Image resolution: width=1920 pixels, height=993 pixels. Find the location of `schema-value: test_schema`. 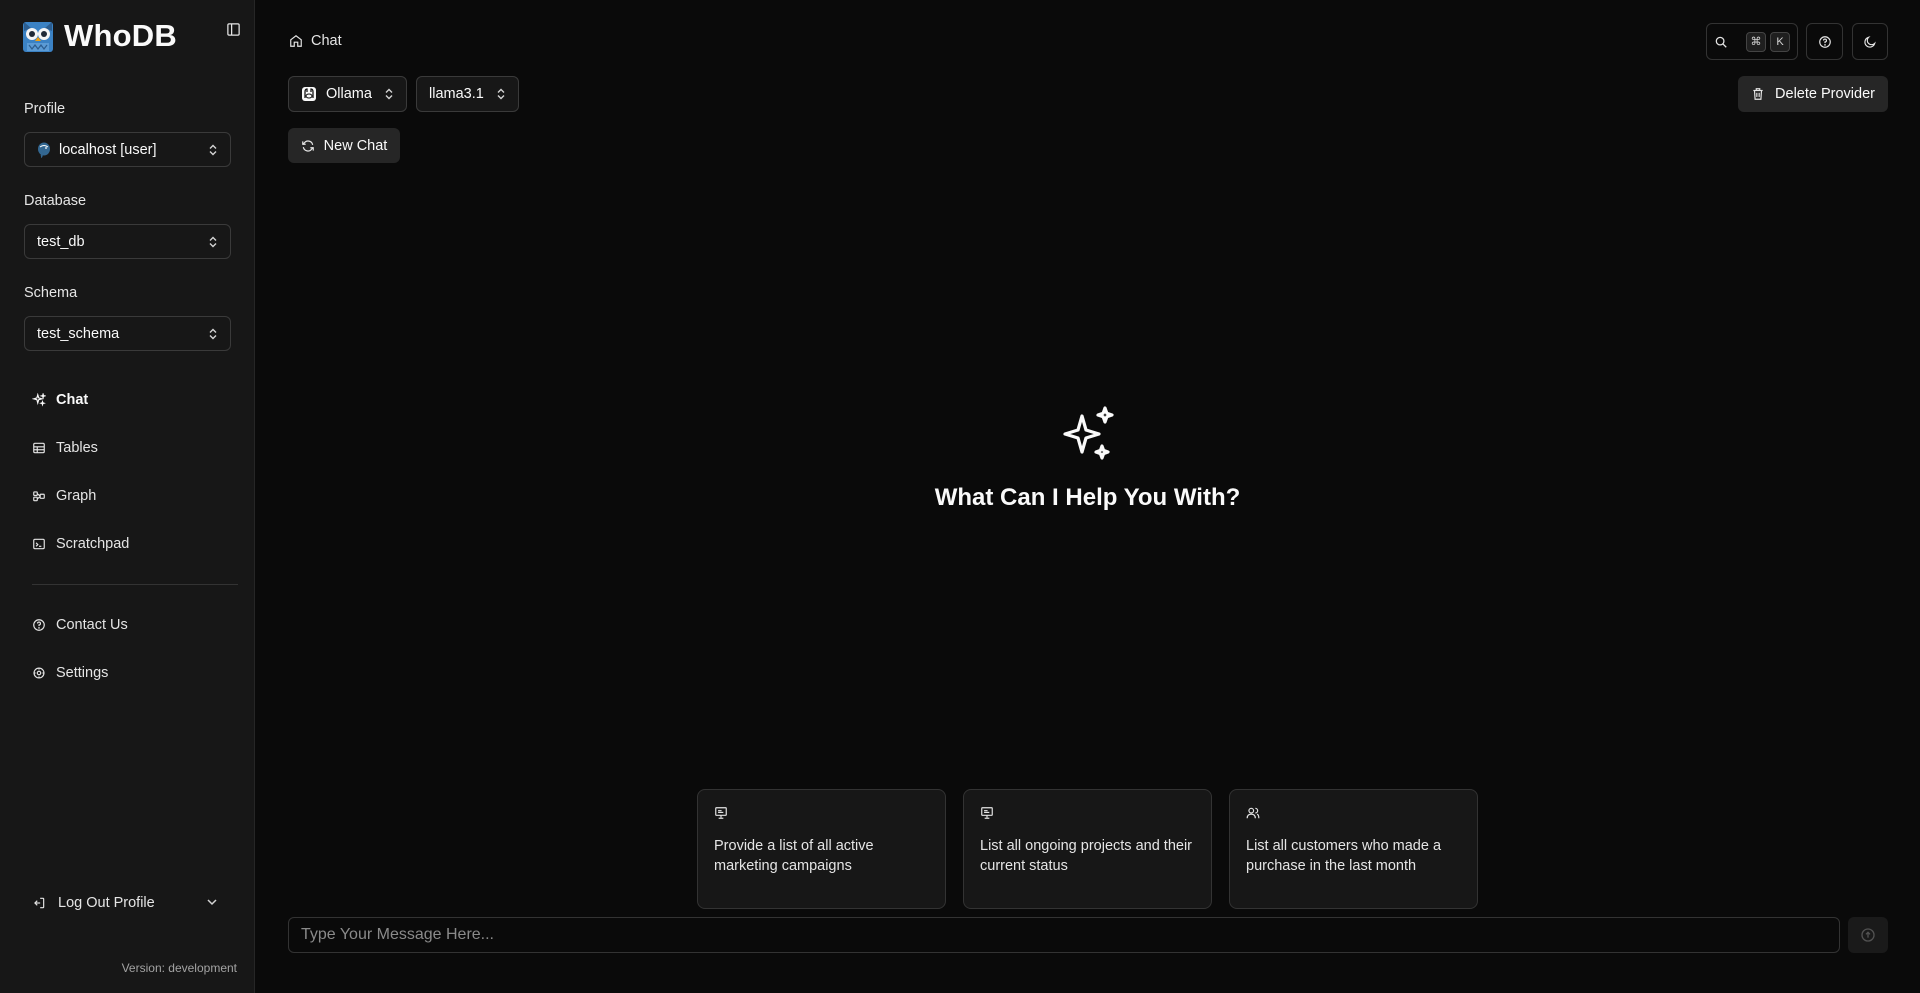

schema-value: test_schema is located at coordinates (78, 333).